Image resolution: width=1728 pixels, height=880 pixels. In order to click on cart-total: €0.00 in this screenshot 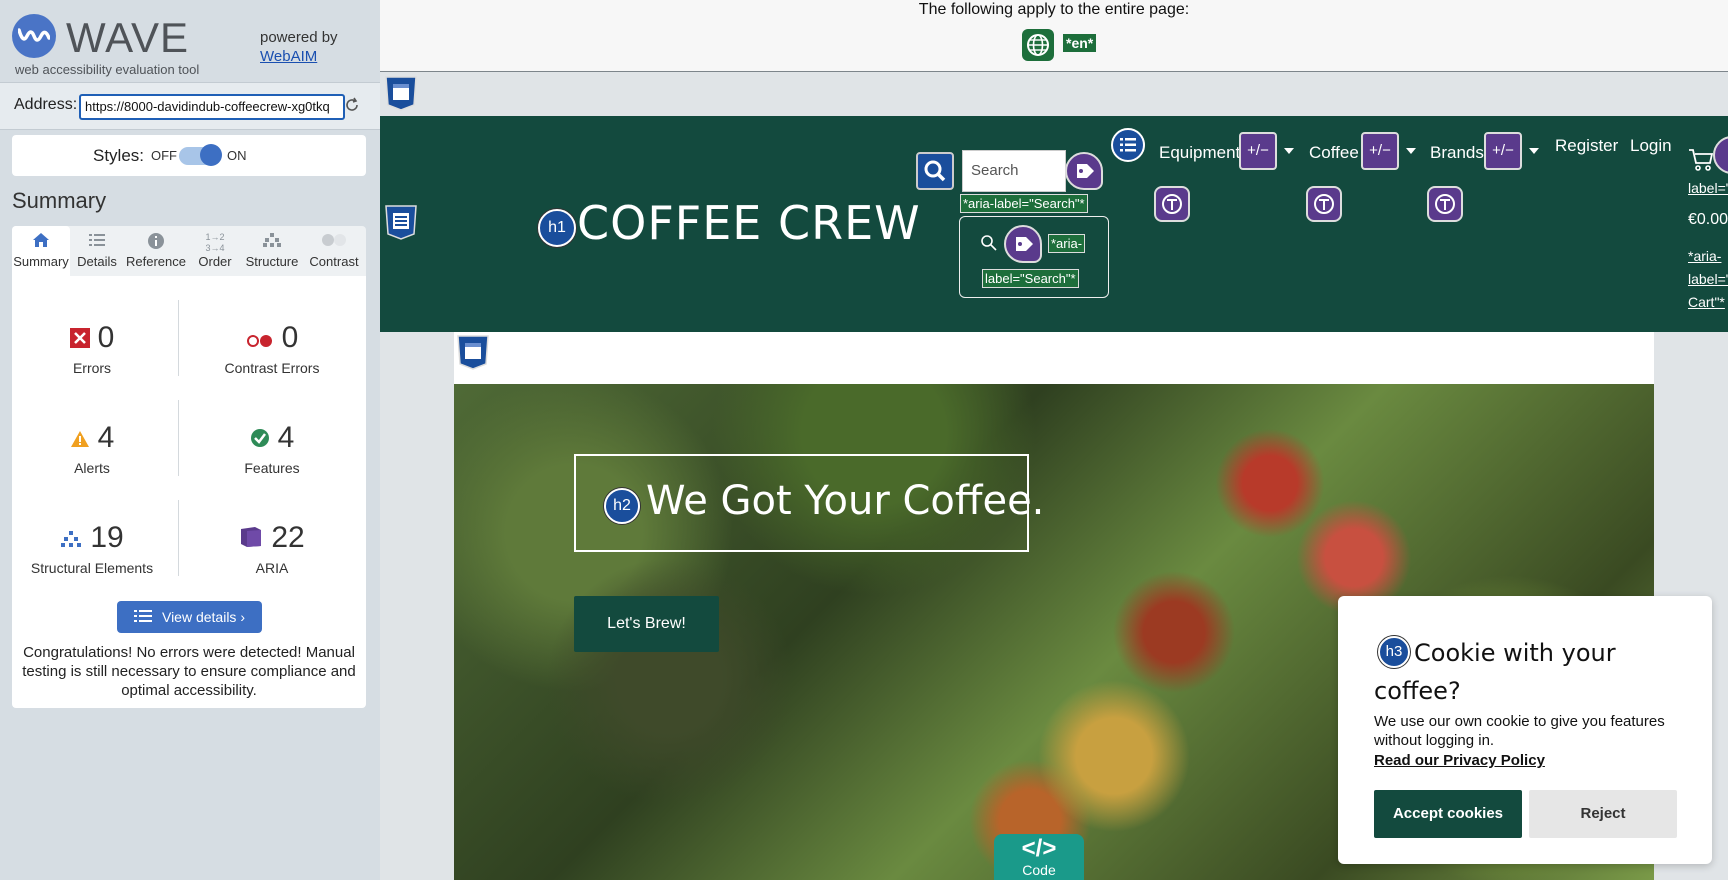, I will do `click(1708, 220)`.